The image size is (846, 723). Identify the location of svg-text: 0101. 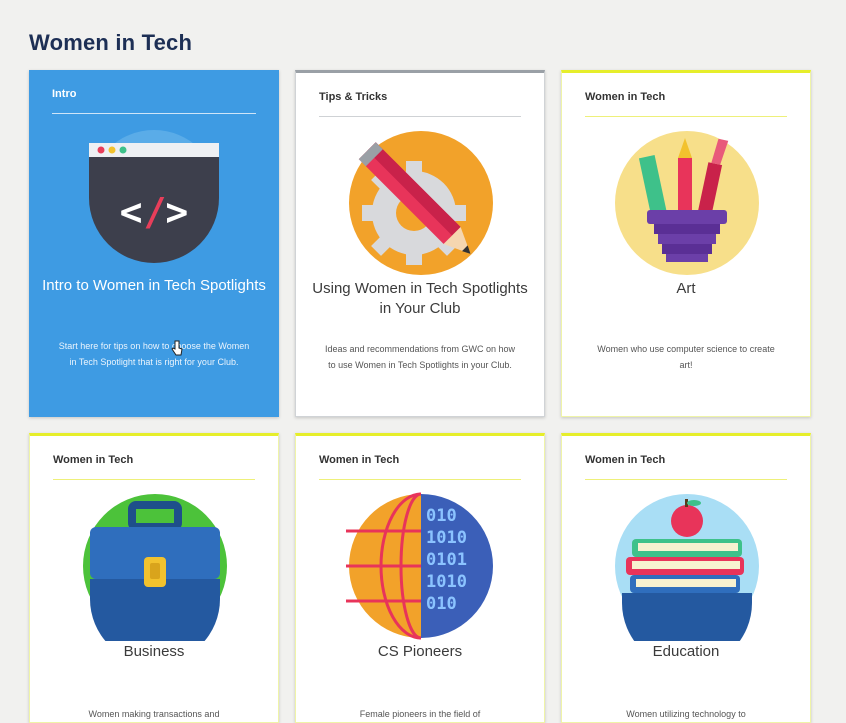
(446, 560).